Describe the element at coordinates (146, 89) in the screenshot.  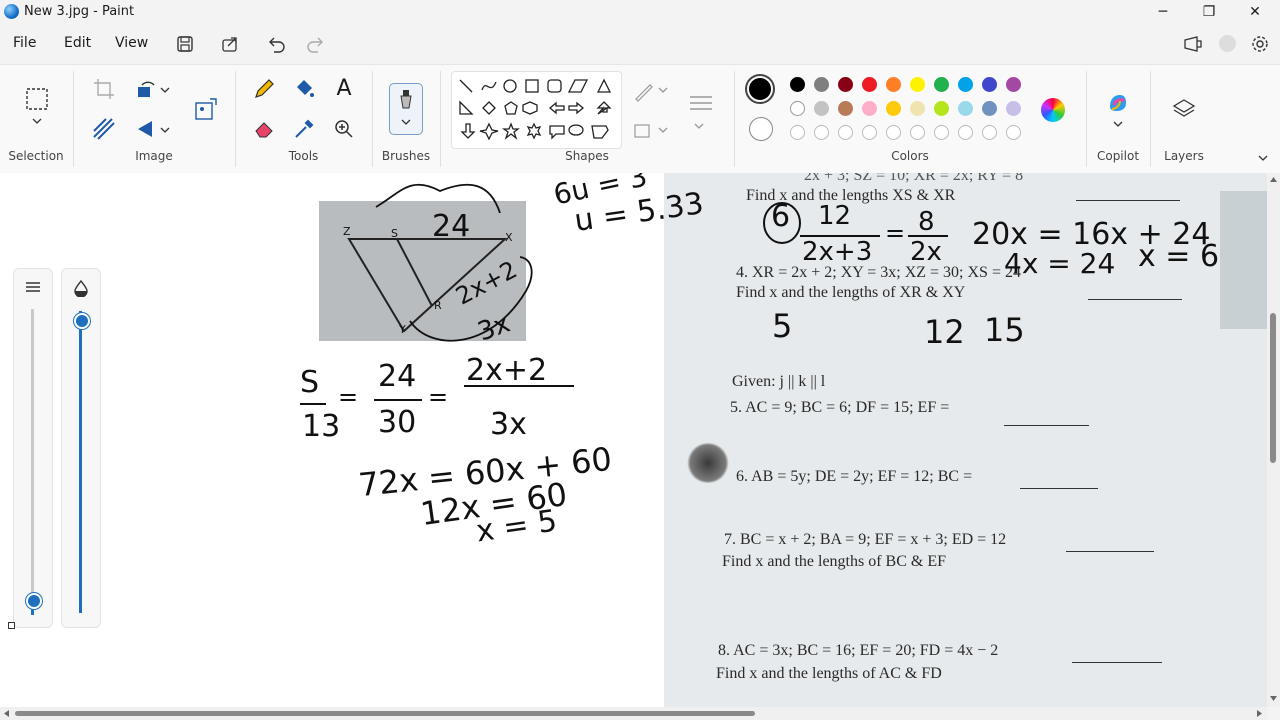
I see `rotate-icon` at that location.